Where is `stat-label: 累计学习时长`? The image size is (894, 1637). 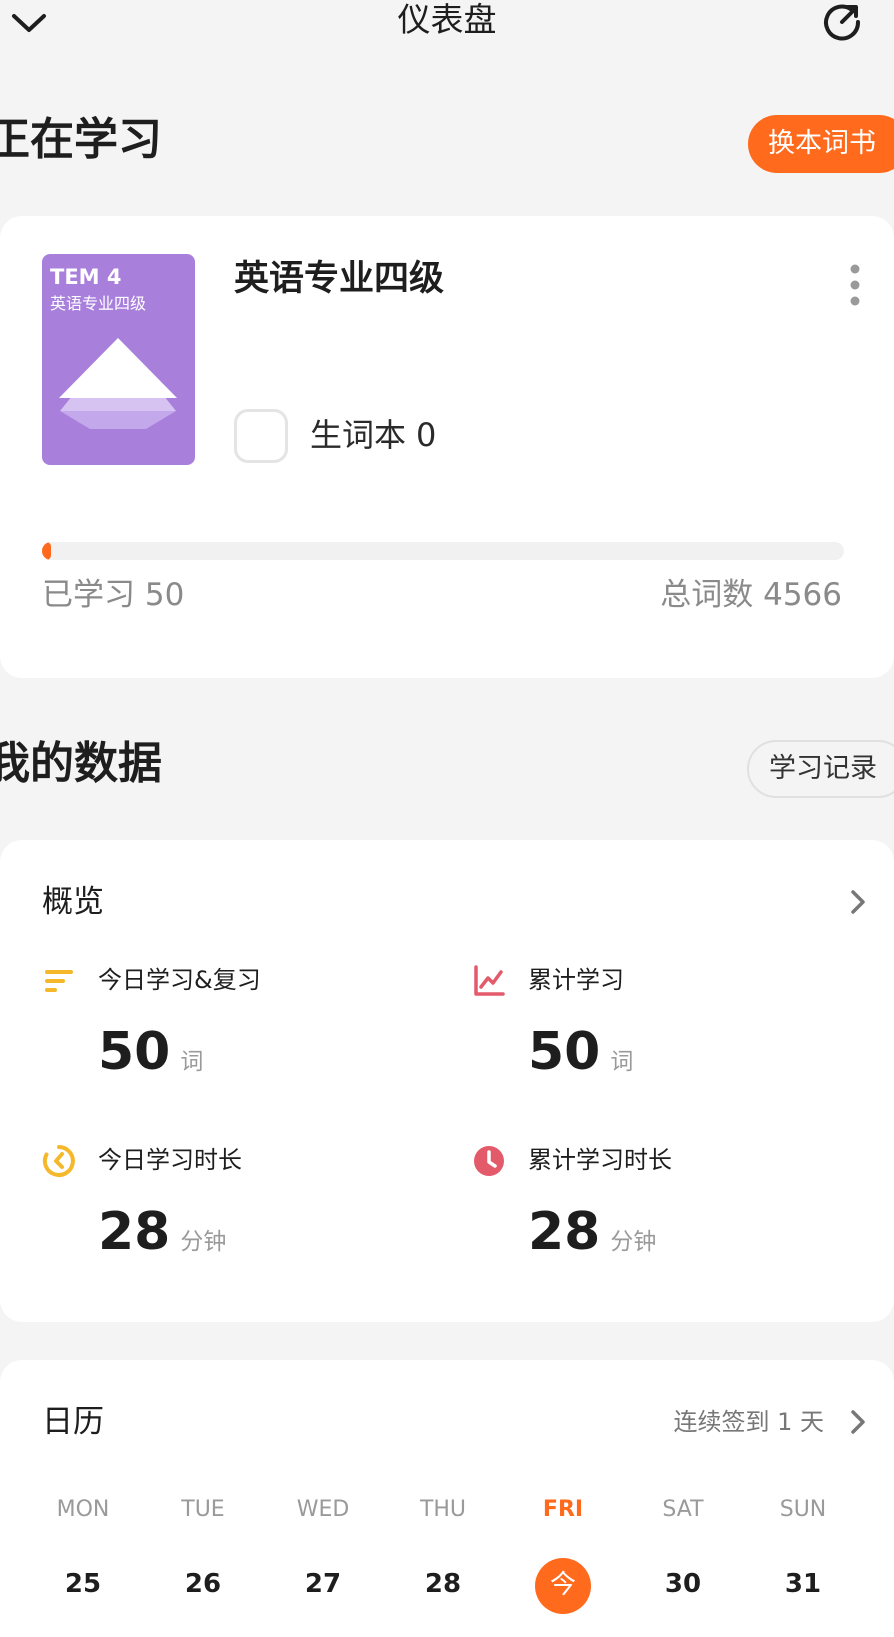
stat-label: 累计学习时长 is located at coordinates (600, 1160).